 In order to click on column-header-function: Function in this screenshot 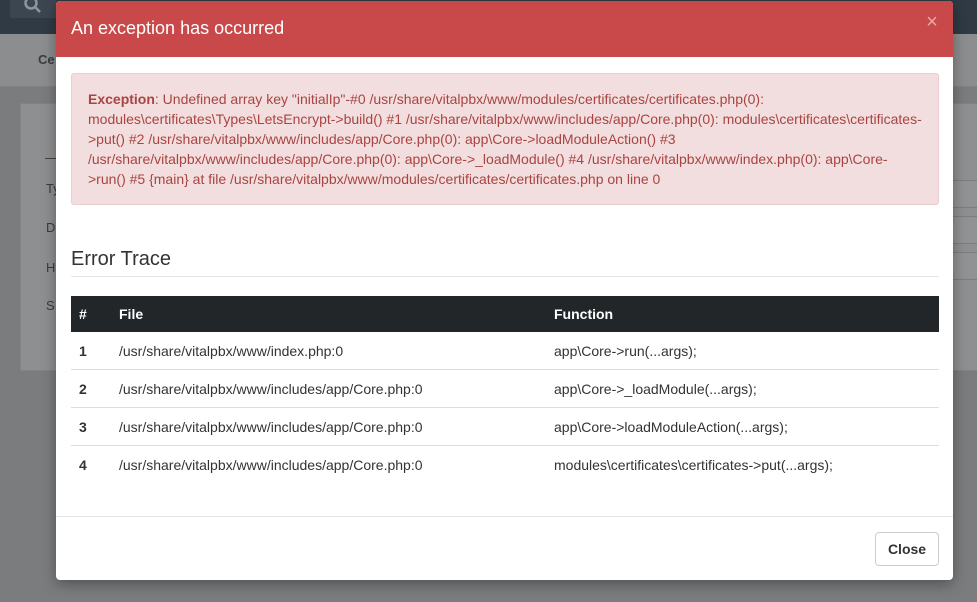, I will do `click(742, 314)`.